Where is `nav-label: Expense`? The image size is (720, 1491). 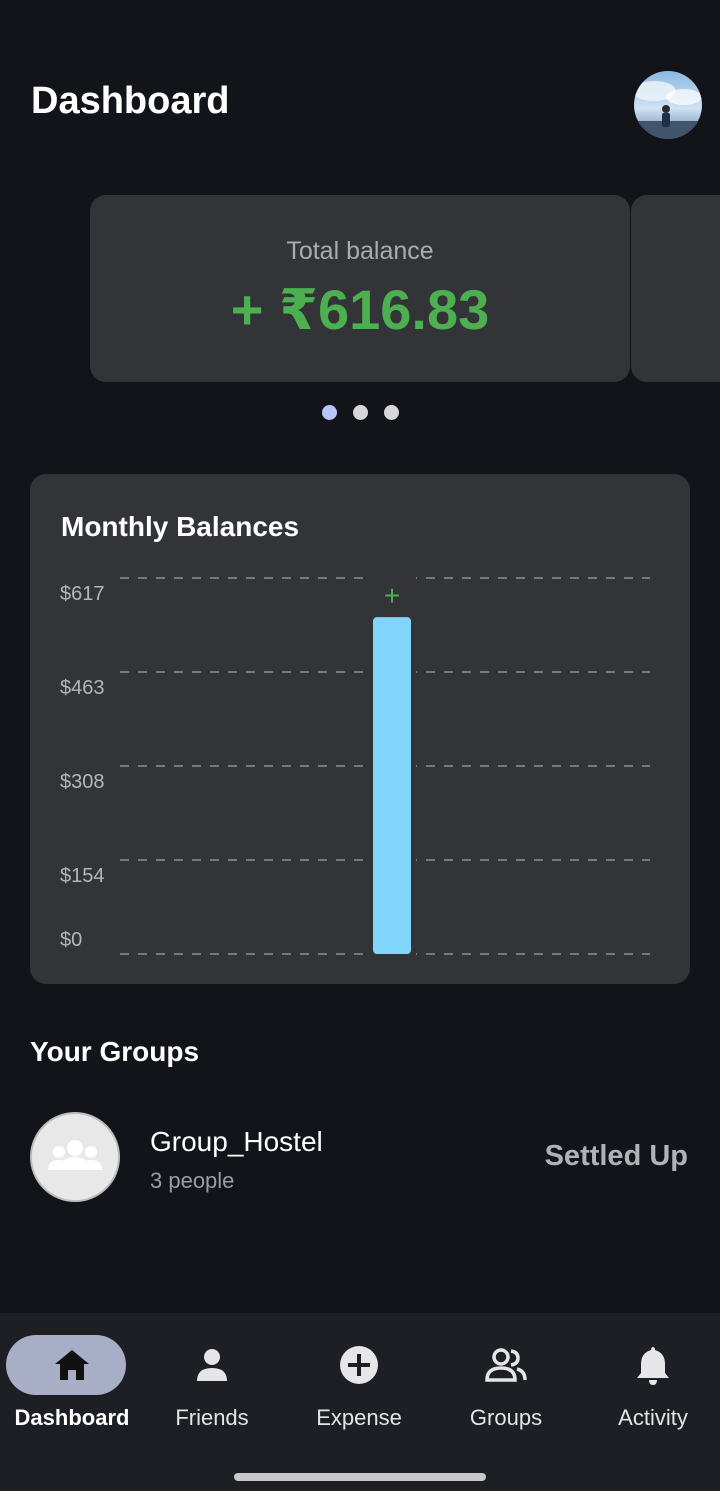 nav-label: Expense is located at coordinates (359, 1417).